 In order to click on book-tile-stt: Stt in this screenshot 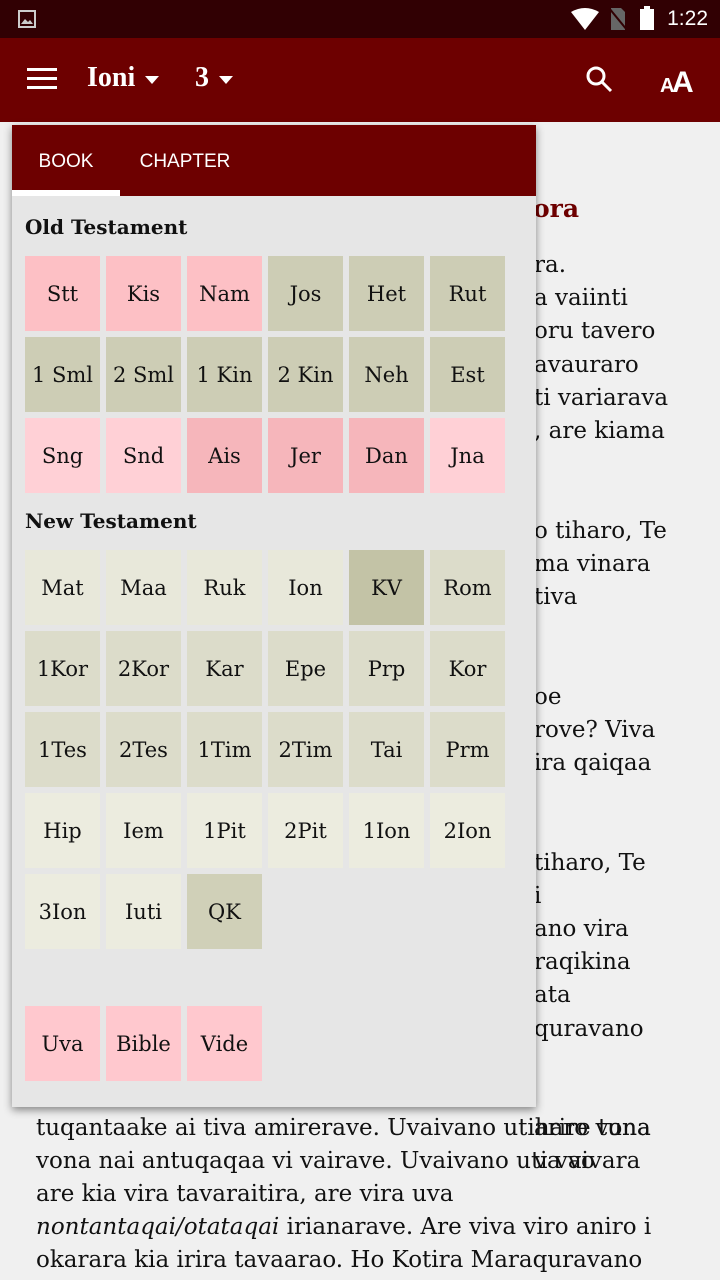, I will do `click(62, 293)`.